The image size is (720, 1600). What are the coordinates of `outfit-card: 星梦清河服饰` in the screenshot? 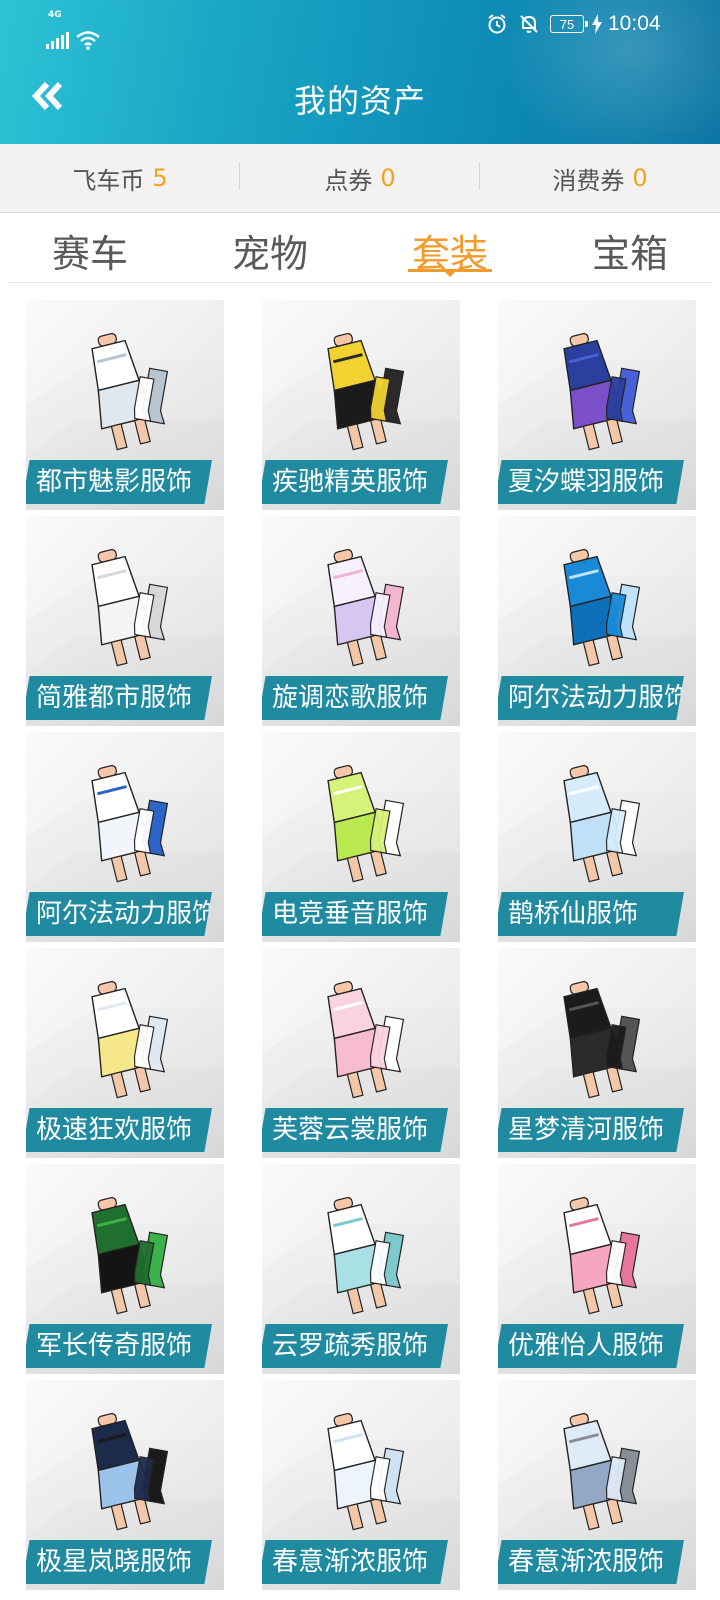 It's located at (597, 1053).